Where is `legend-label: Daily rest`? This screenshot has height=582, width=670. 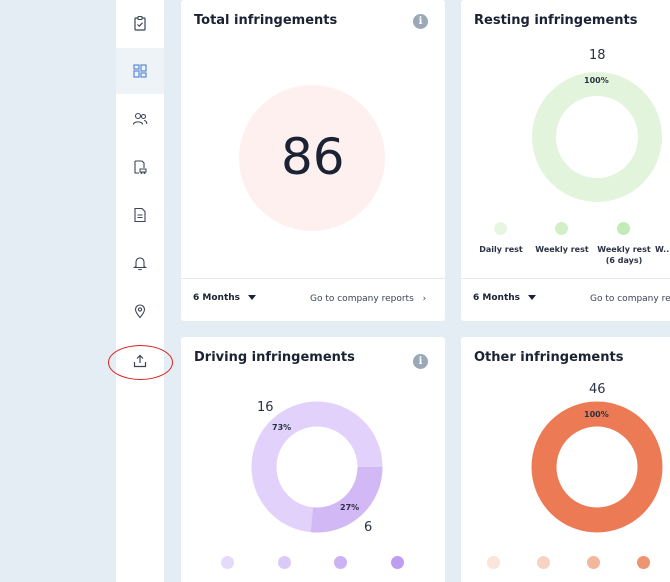 legend-label: Daily rest is located at coordinates (501, 249).